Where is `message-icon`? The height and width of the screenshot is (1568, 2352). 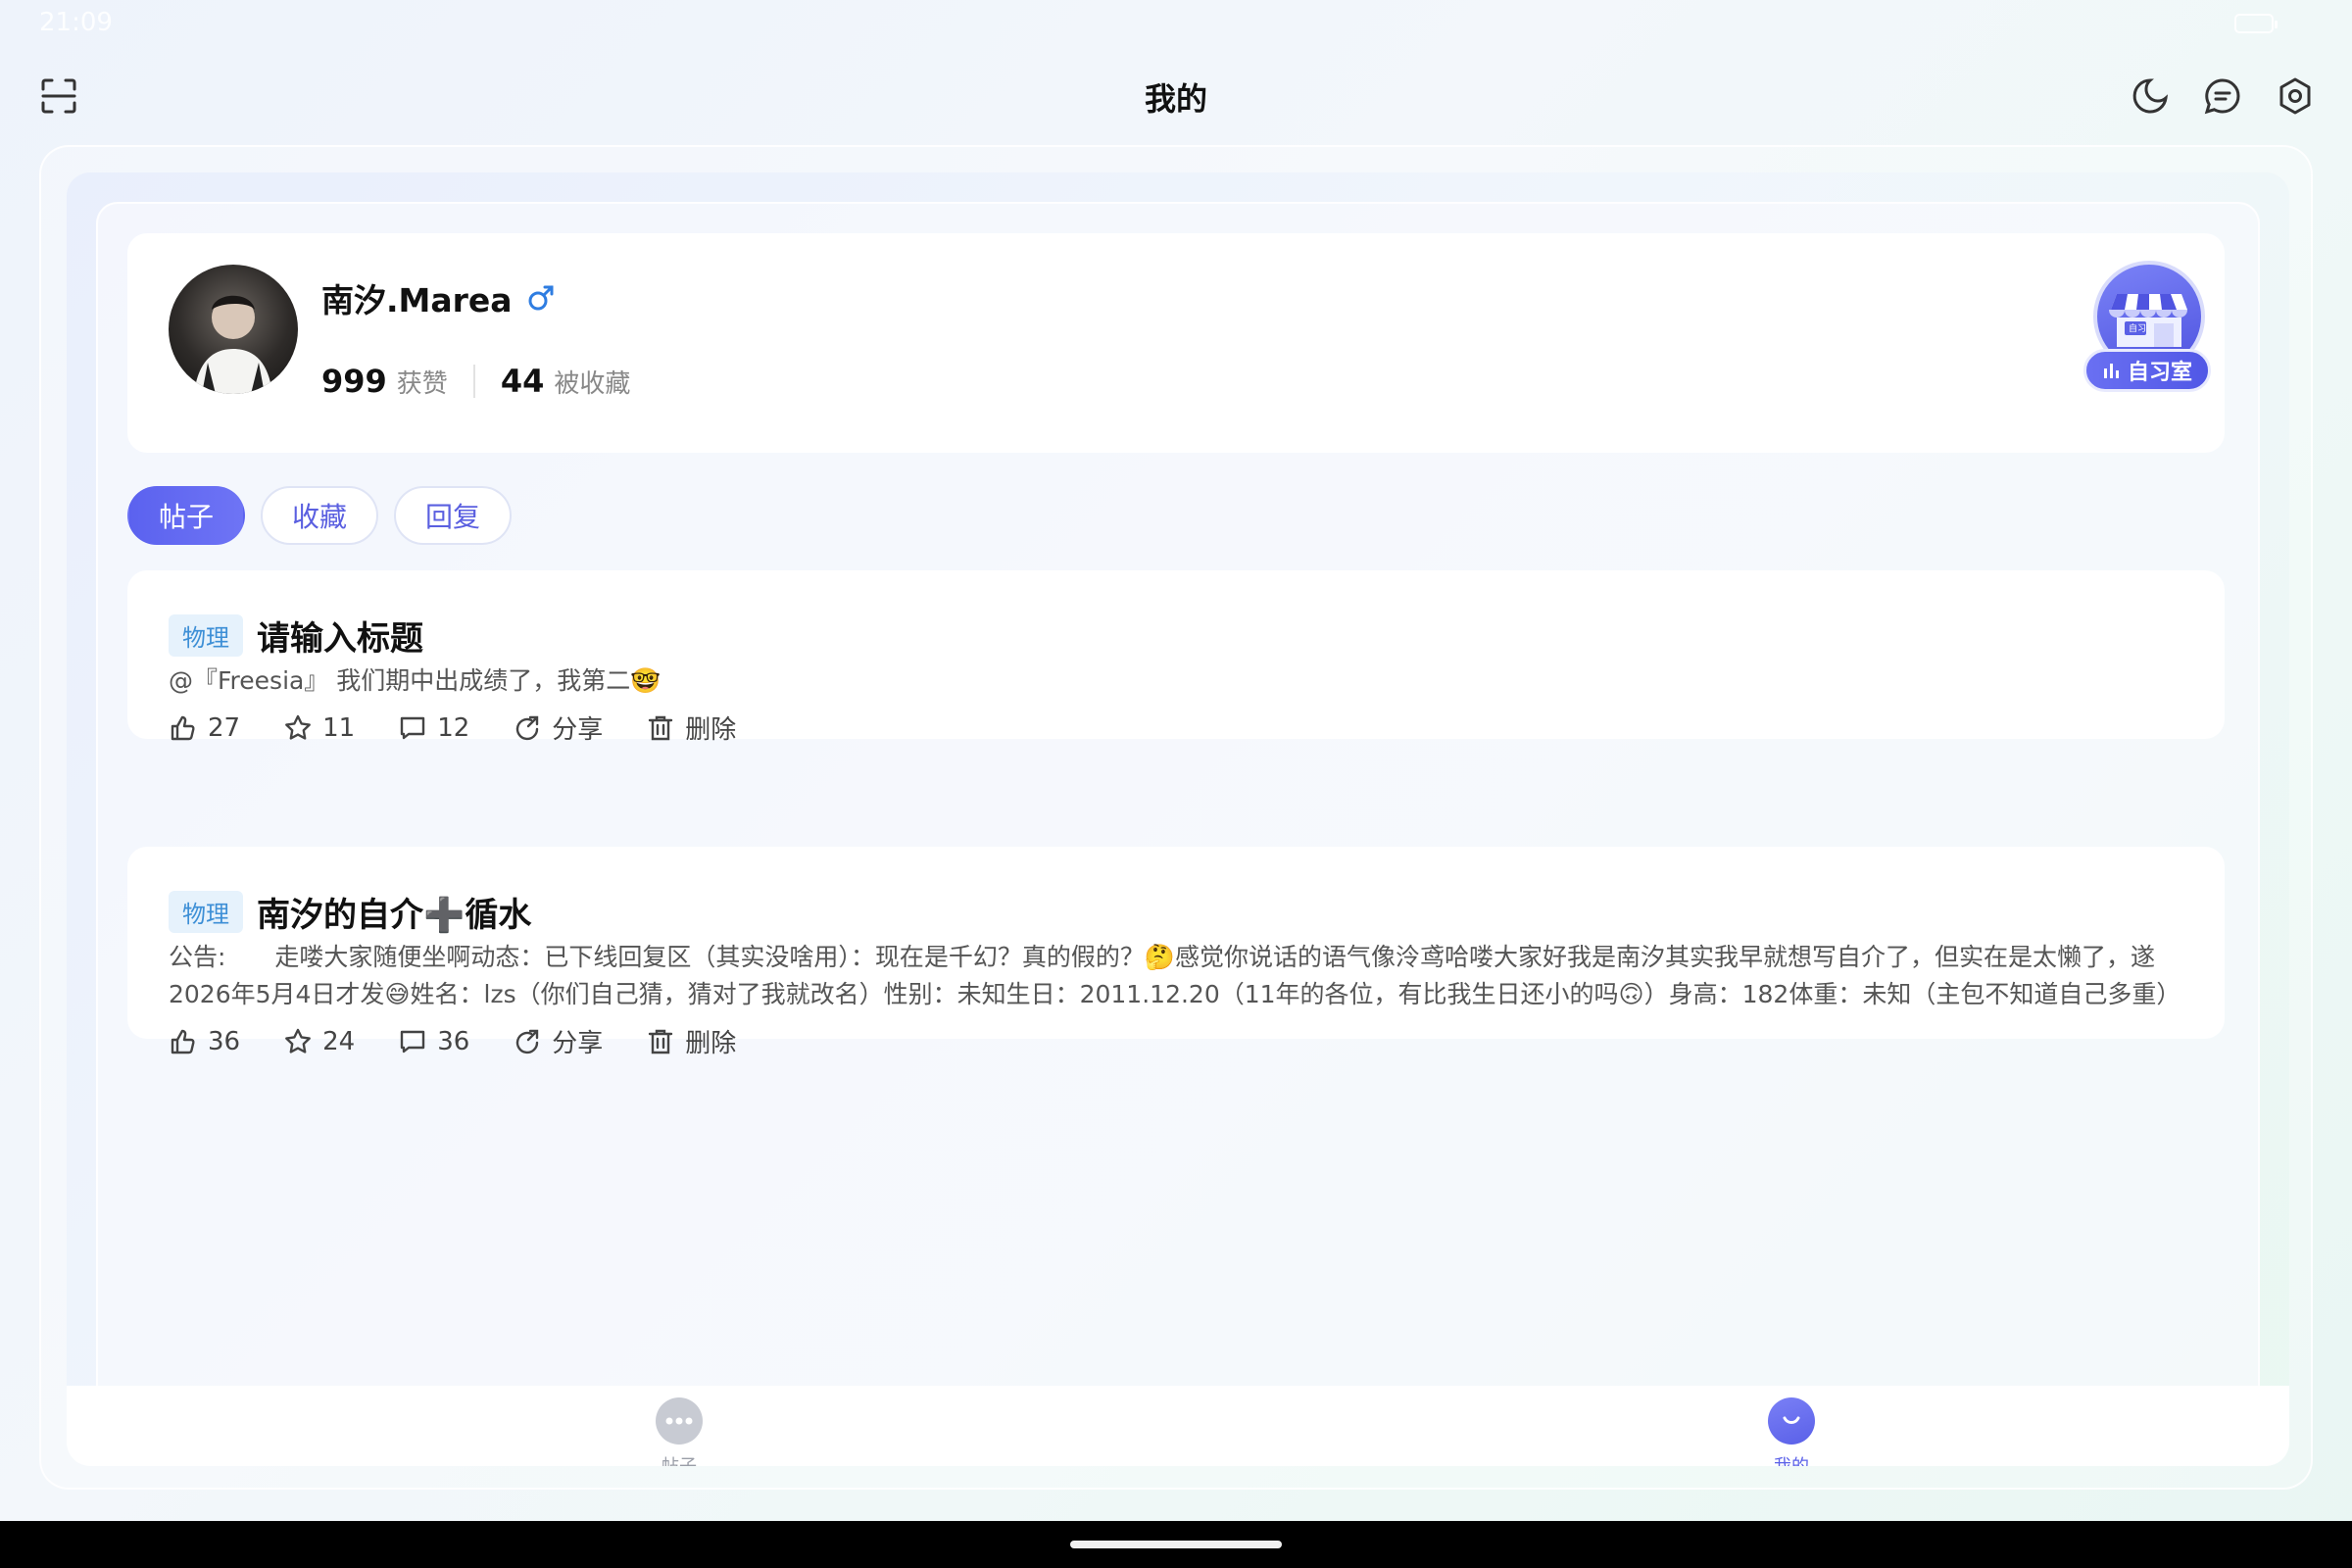
message-icon is located at coordinates (2222, 96).